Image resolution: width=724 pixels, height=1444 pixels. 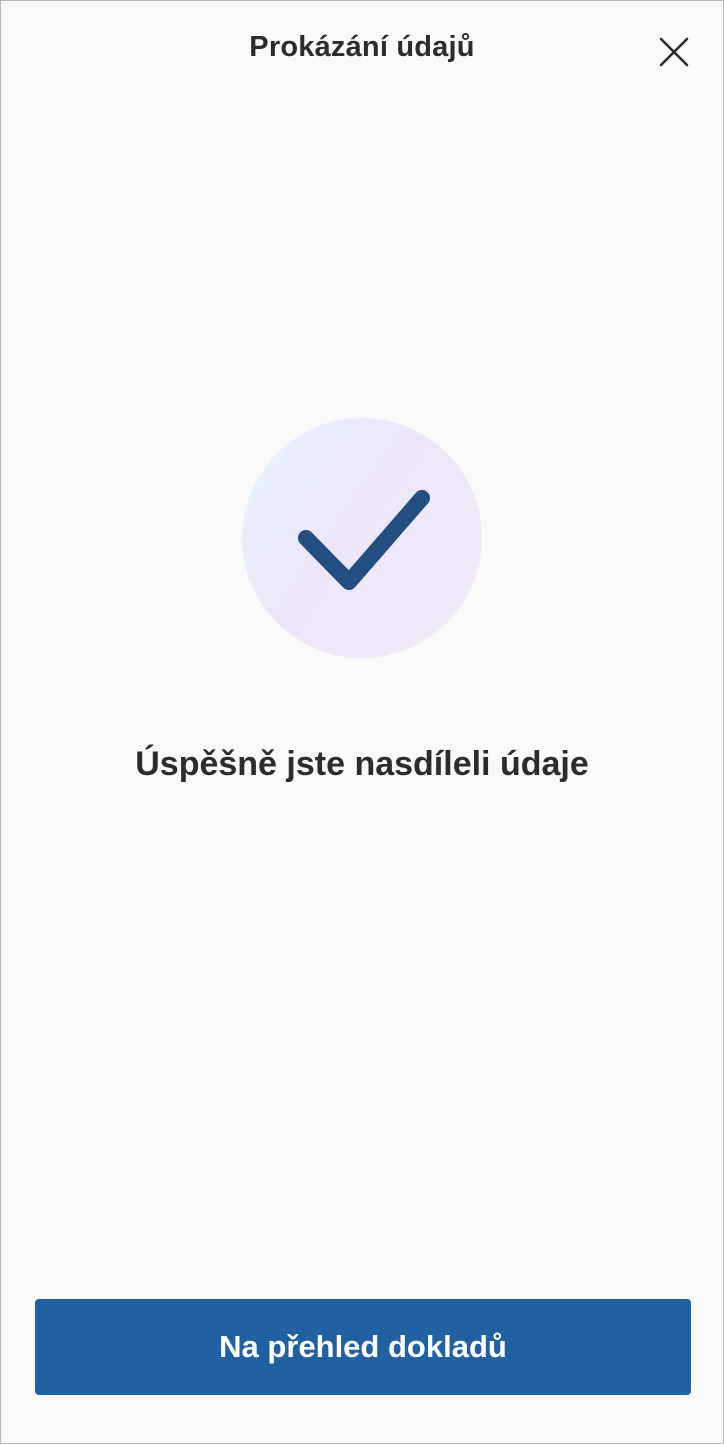 What do you see at coordinates (363, 1347) in the screenshot?
I see `documents-overview-button: Na přehled dokladů` at bounding box center [363, 1347].